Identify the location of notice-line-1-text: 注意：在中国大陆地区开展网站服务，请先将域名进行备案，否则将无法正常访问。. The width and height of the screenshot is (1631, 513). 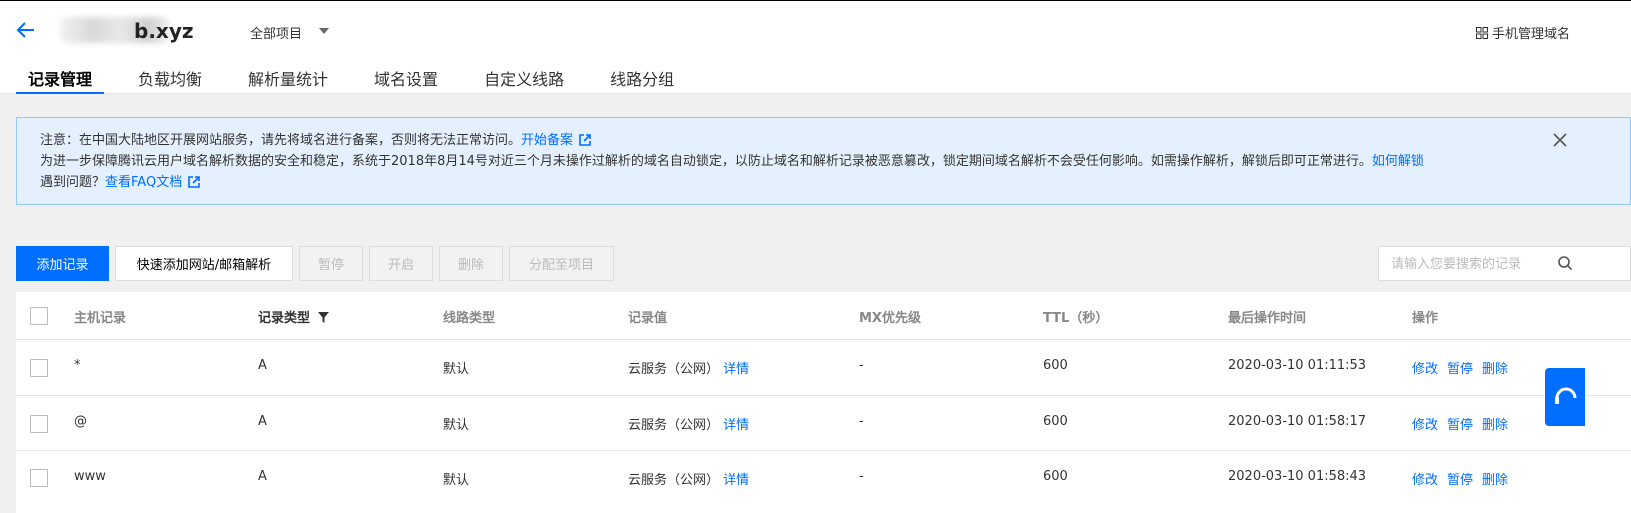
(281, 140).